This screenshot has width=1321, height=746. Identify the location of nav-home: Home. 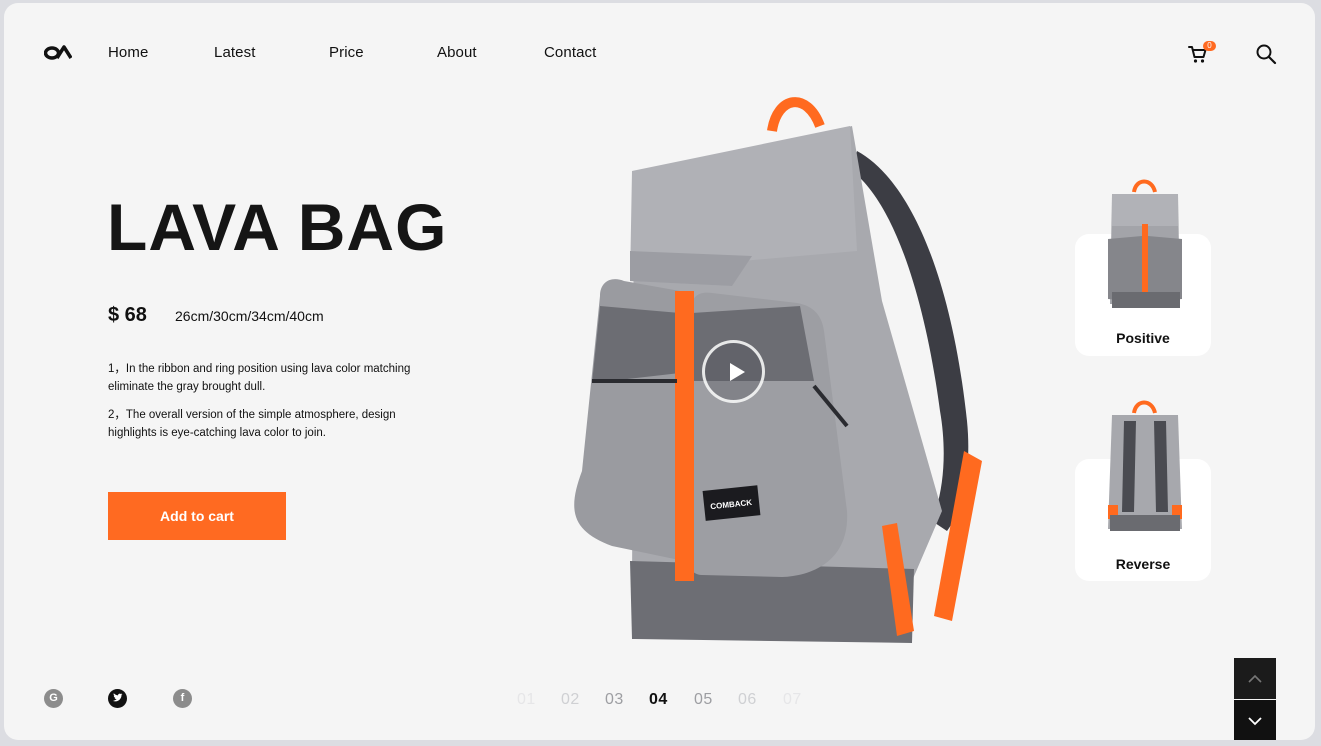
(128, 52).